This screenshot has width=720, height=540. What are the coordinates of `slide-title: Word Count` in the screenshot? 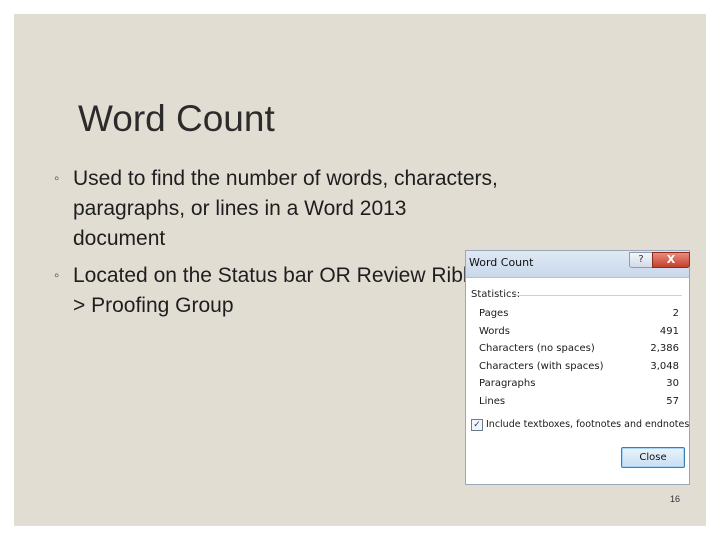 It's located at (176, 118).